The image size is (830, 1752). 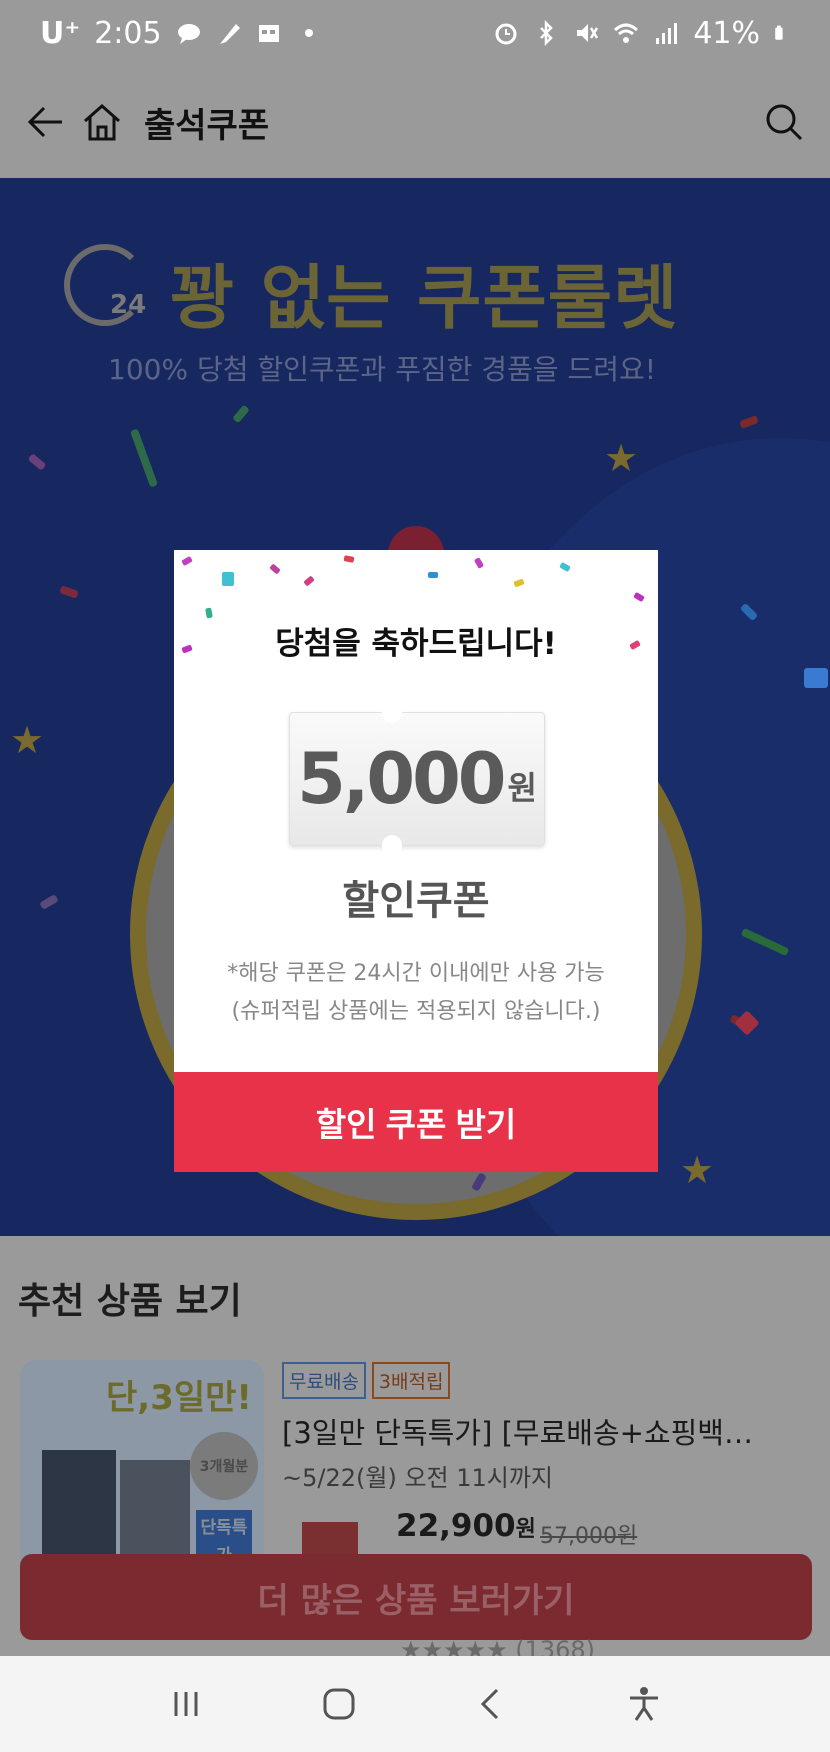 What do you see at coordinates (60, 33) in the screenshot?
I see `carrier-label: U⁺` at bounding box center [60, 33].